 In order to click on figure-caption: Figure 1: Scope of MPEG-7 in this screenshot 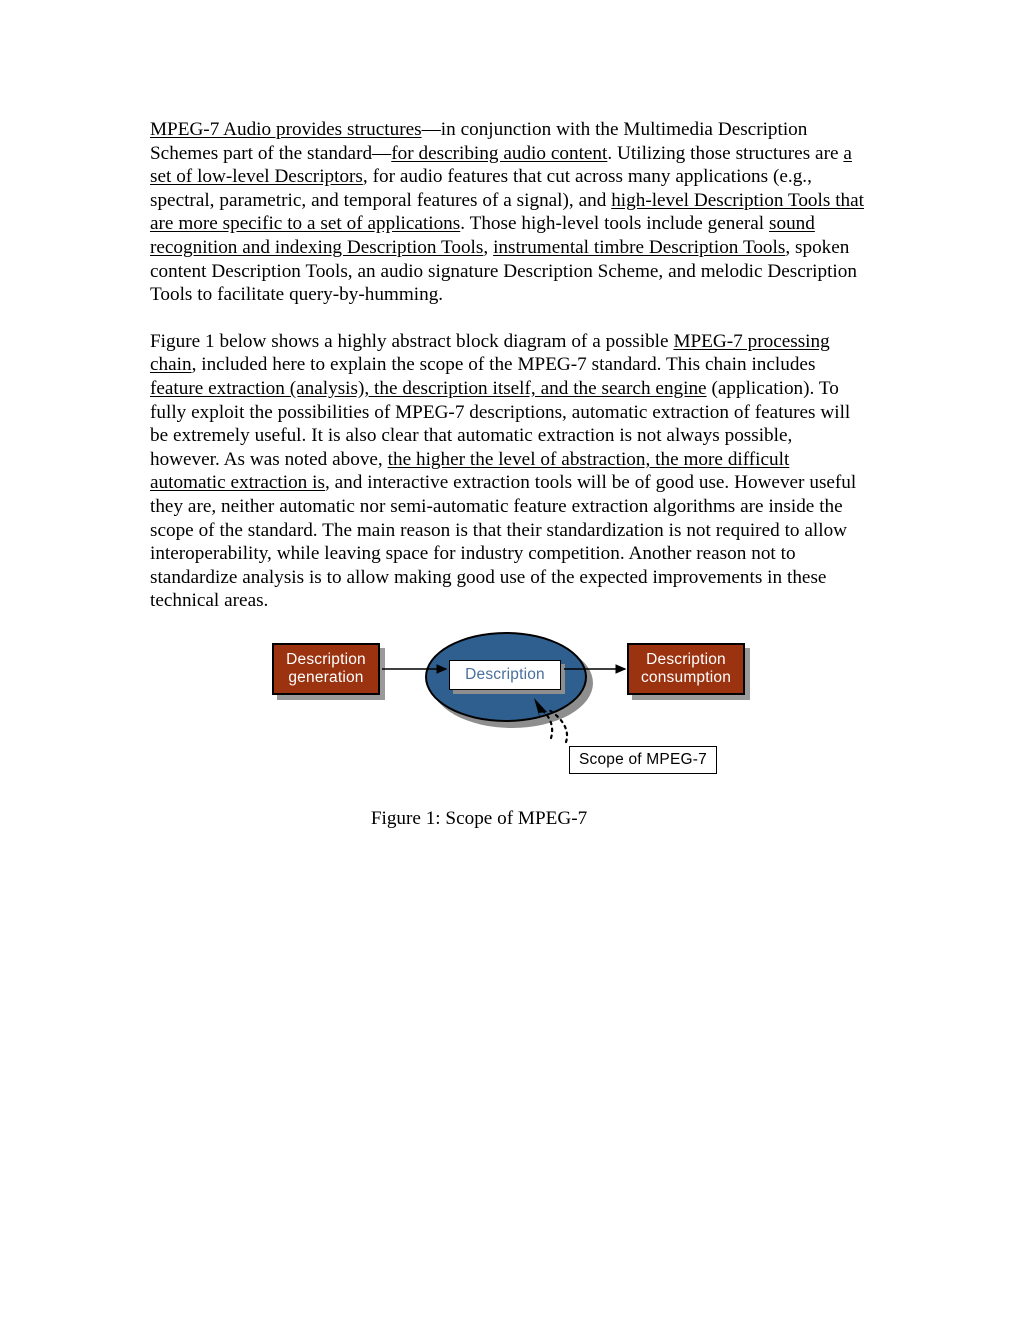, I will do `click(479, 818)`.